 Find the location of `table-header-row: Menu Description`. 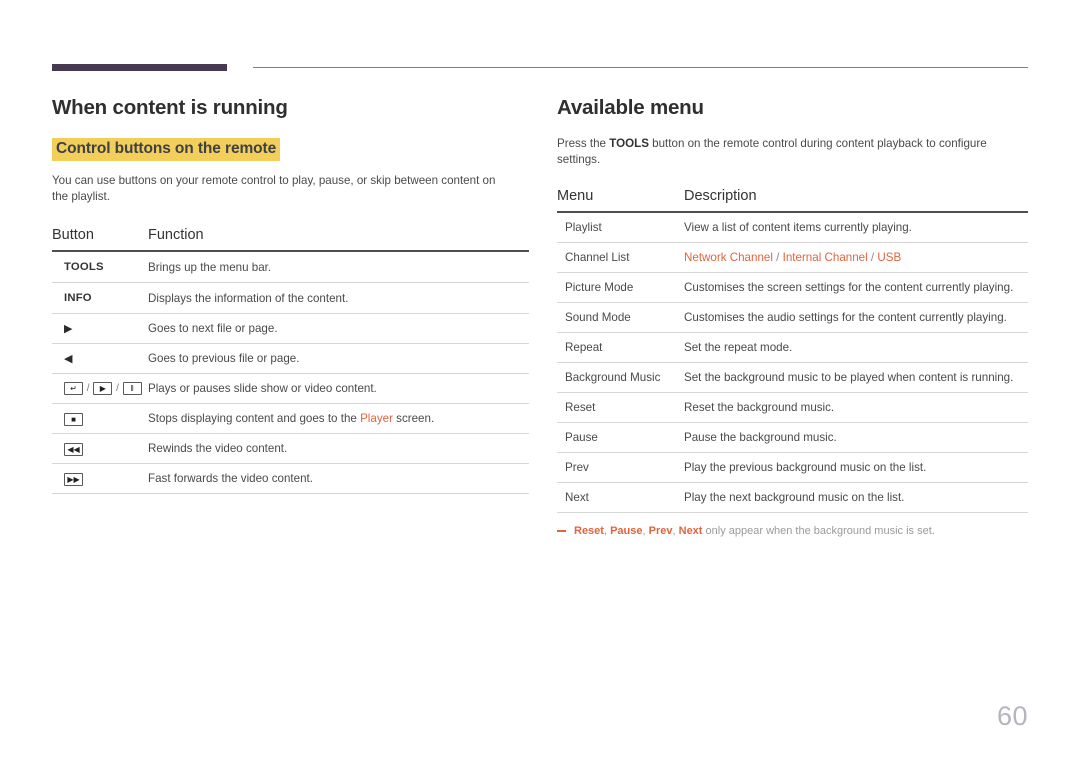

table-header-row: Menu Description is located at coordinates (792, 200).